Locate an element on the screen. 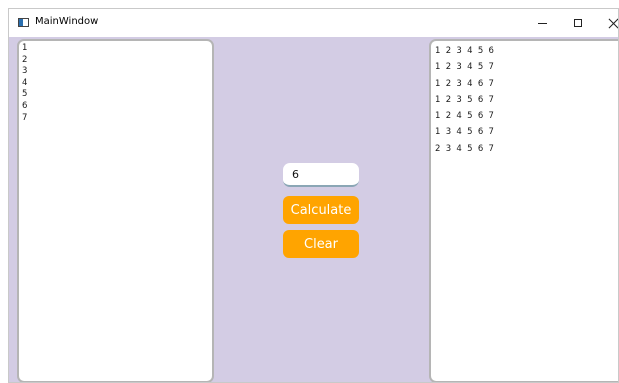 Image resolution: width=619 pixels, height=383 pixels. list-item: 1 is located at coordinates (117, 49).